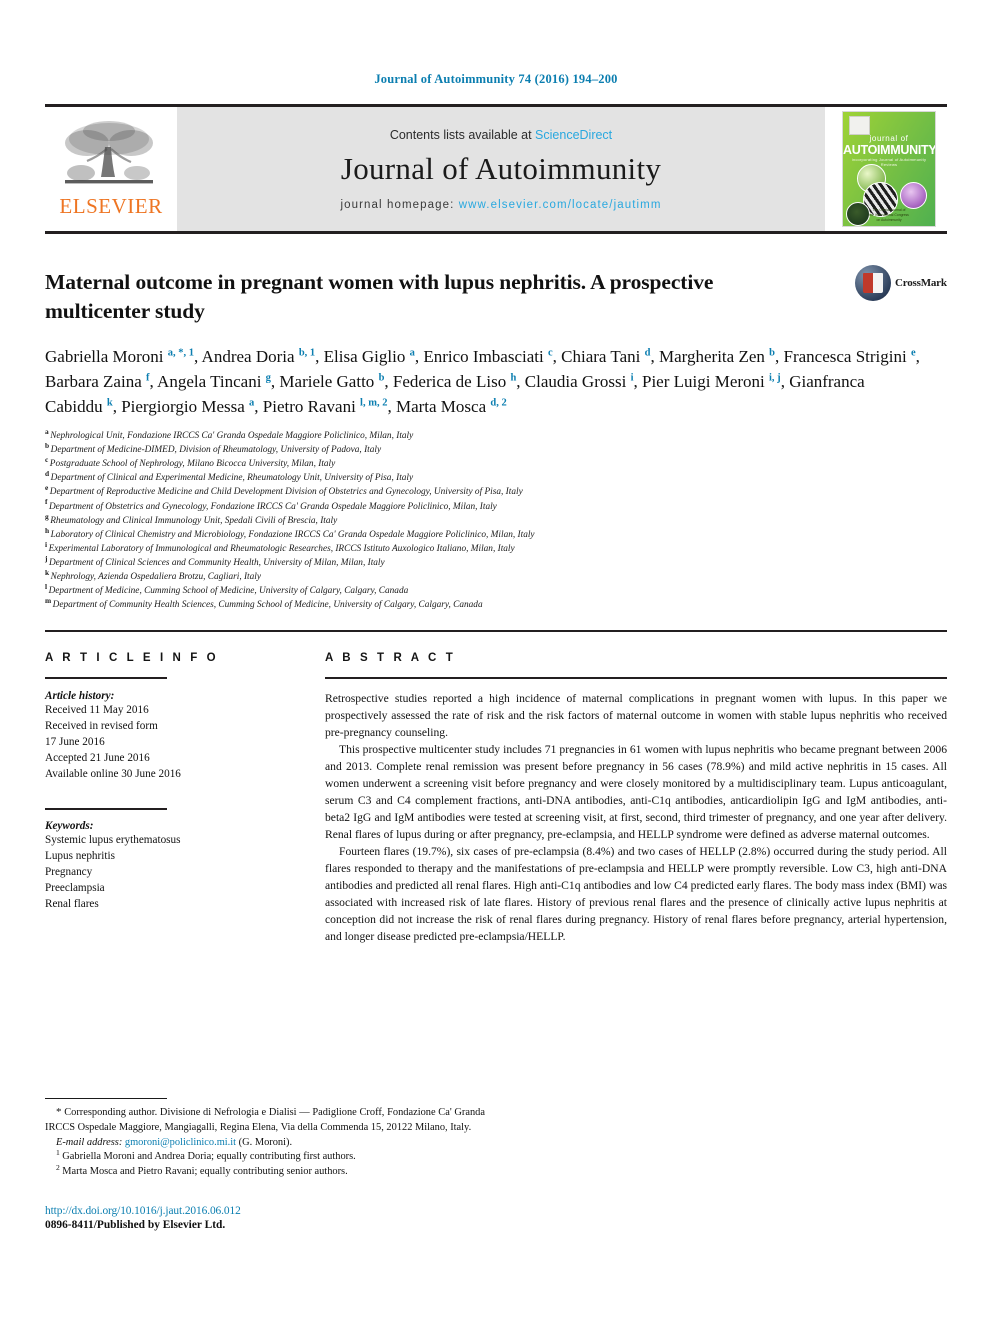 This screenshot has height=1323, width=992. I want to click on footnote-marker-2: 2, so click(58, 1167).